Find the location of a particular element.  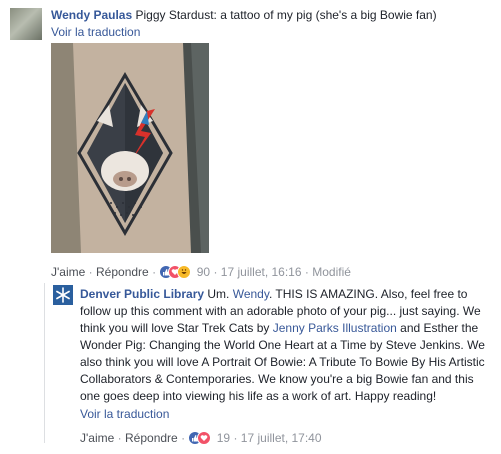

comment-author: Wendy Paulas is located at coordinates (91, 15).